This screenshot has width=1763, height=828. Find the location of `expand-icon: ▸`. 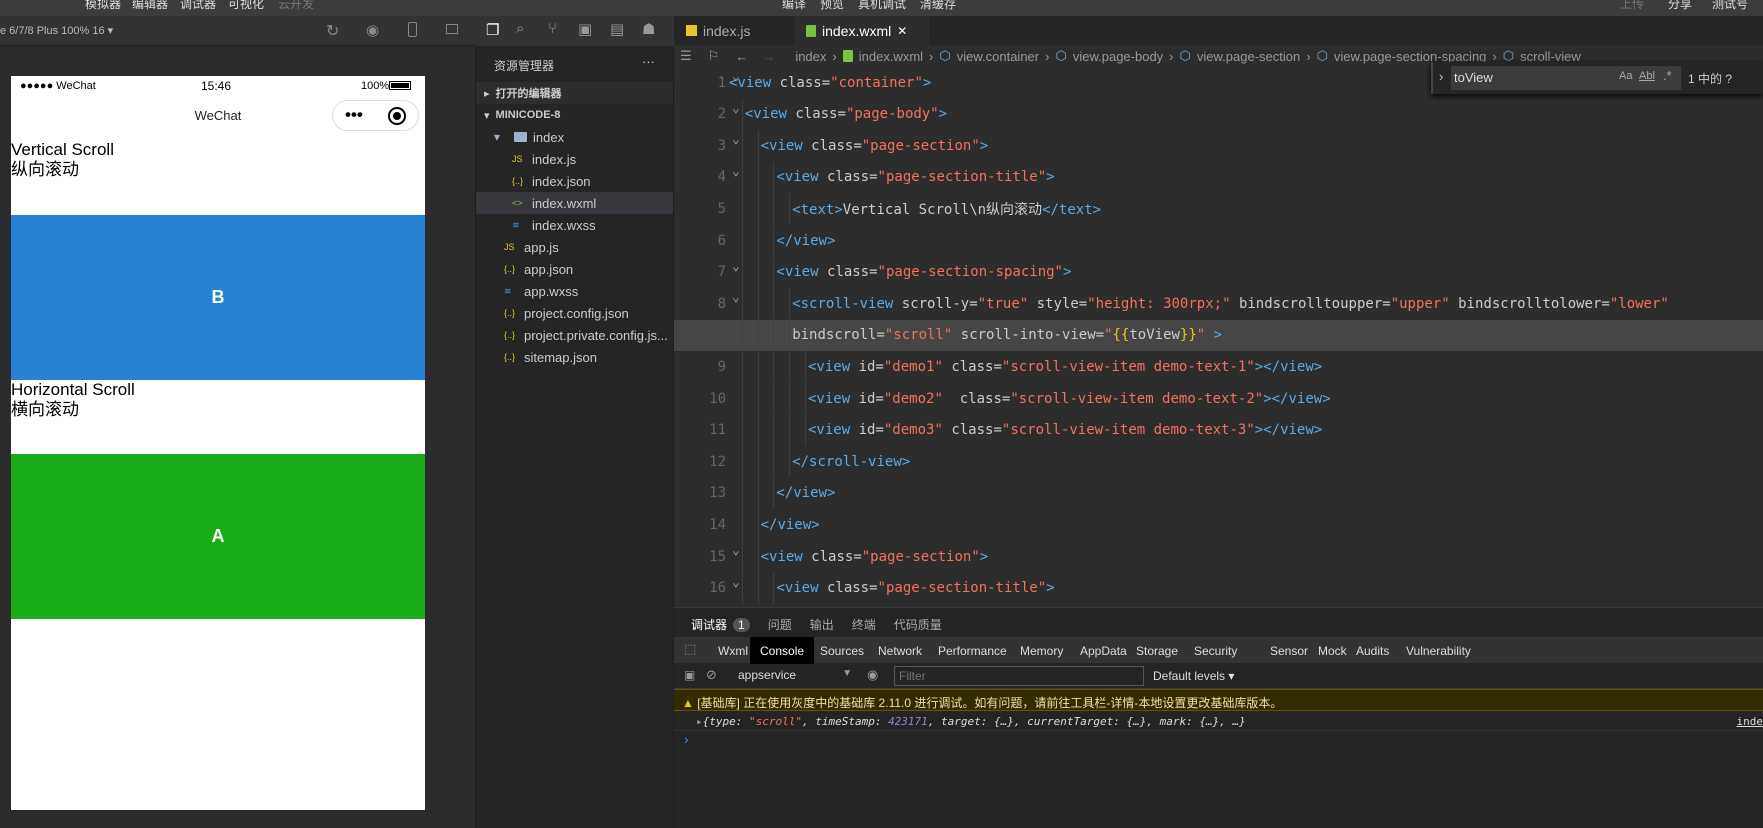

expand-icon: ▸ is located at coordinates (699, 721).